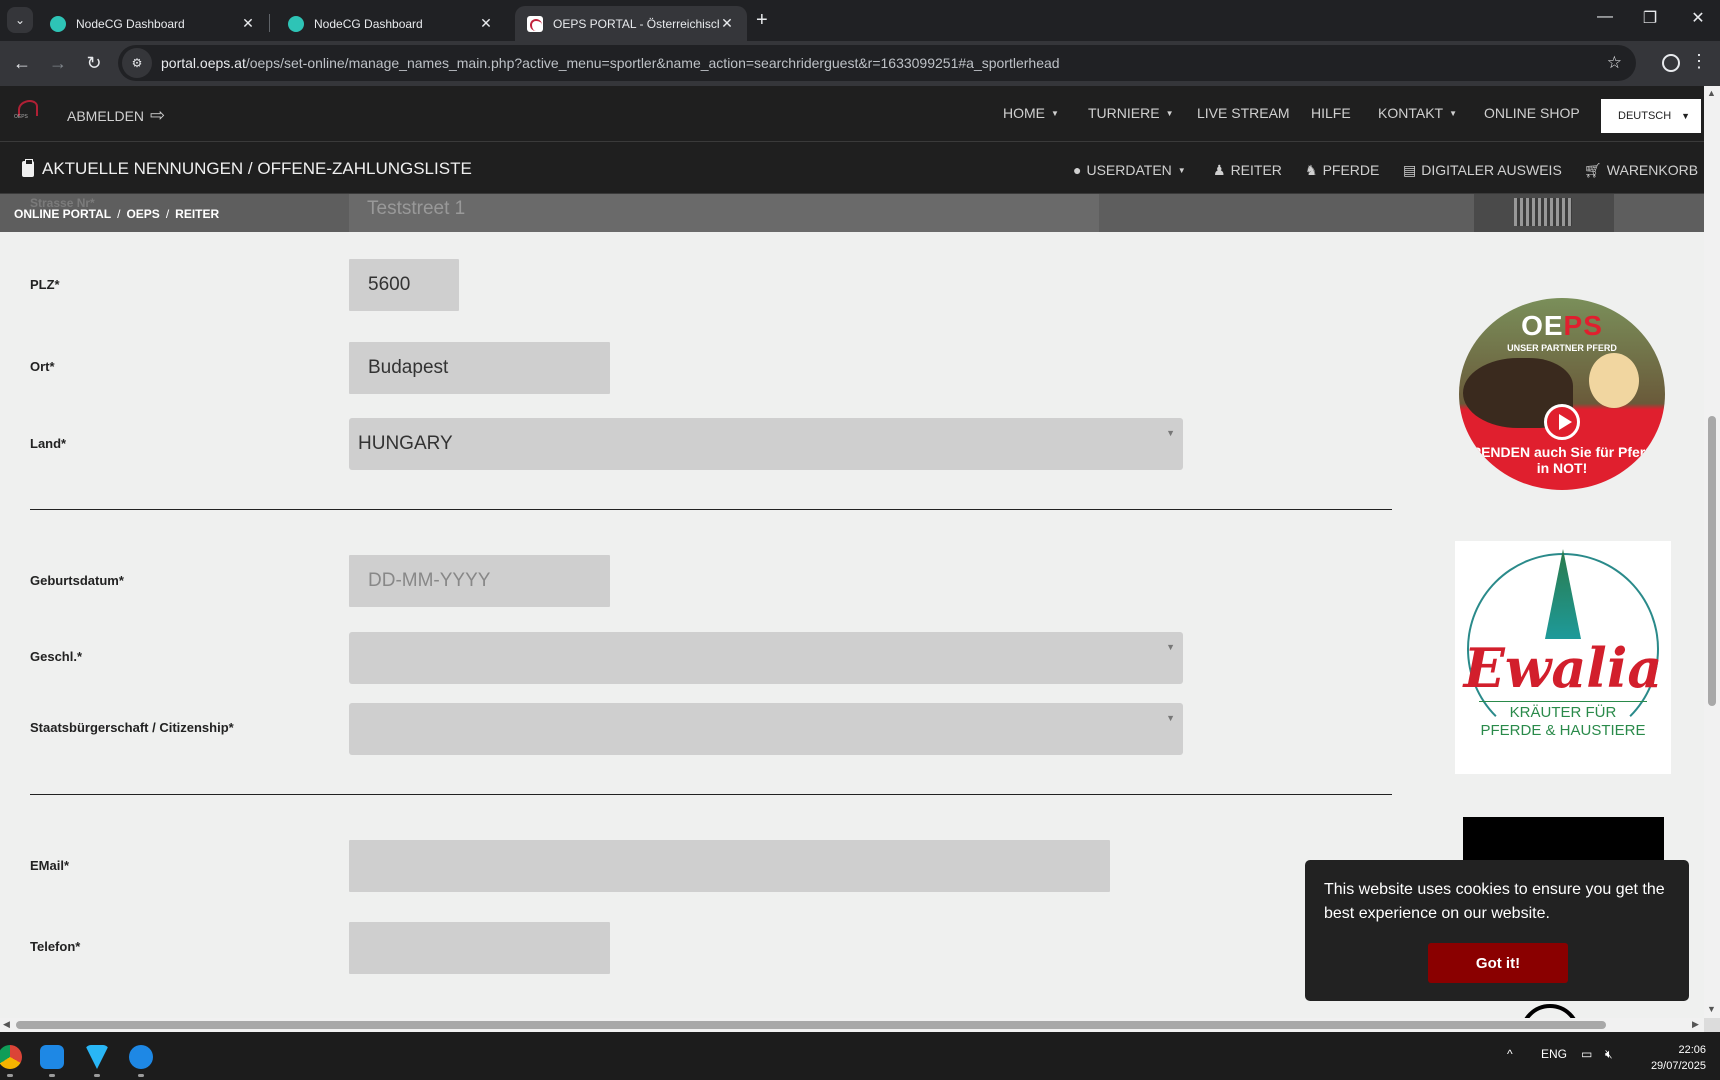  What do you see at coordinates (766, 444) in the screenshot?
I see `land-select: HUNGARY ▼` at bounding box center [766, 444].